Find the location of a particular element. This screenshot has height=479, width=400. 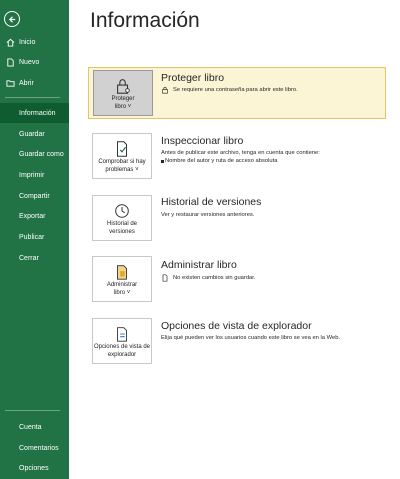

manage-workbook-title: Administrar libro is located at coordinates (199, 265).